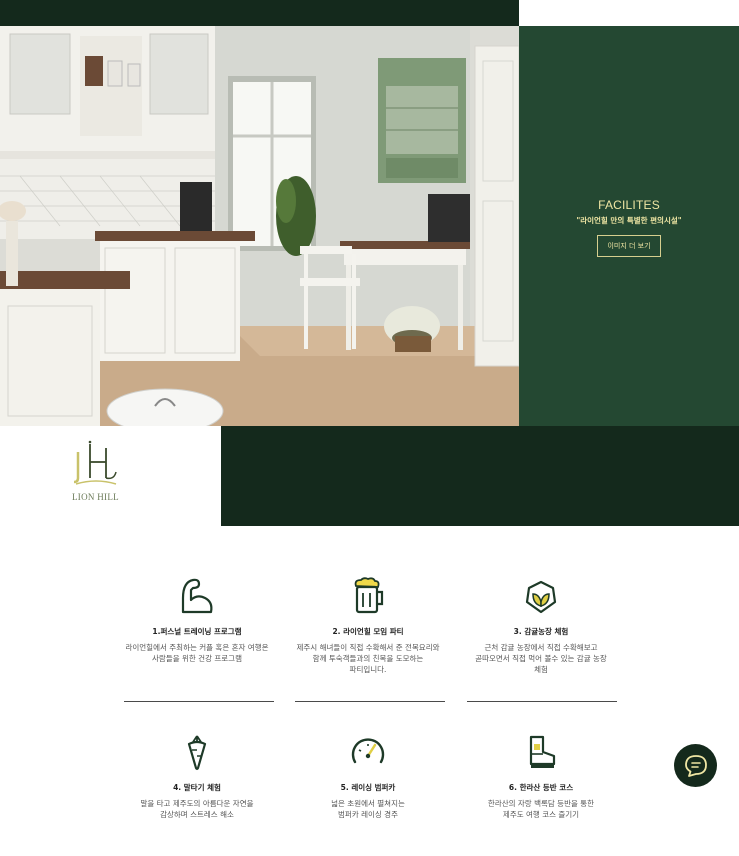  Describe the element at coordinates (197, 753) in the screenshot. I see `carrot-icon` at that location.